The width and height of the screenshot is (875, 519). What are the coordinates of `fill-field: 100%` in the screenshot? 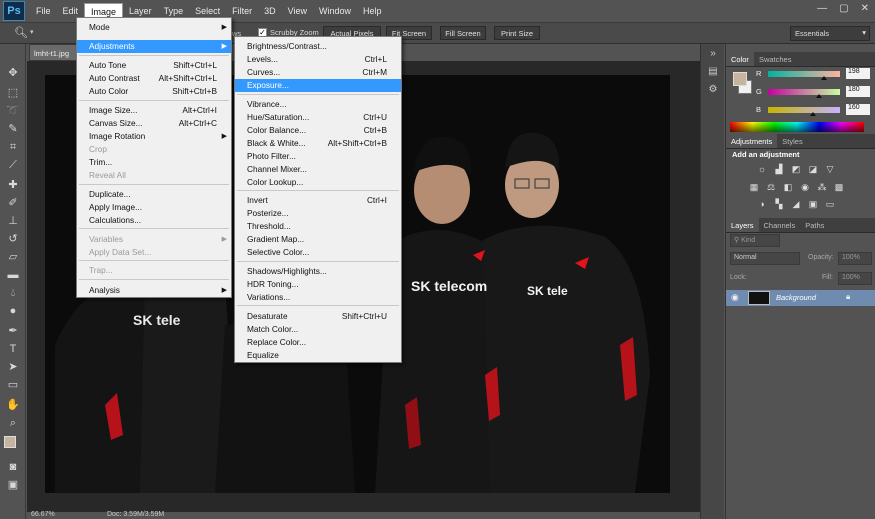 It's located at (855, 278).